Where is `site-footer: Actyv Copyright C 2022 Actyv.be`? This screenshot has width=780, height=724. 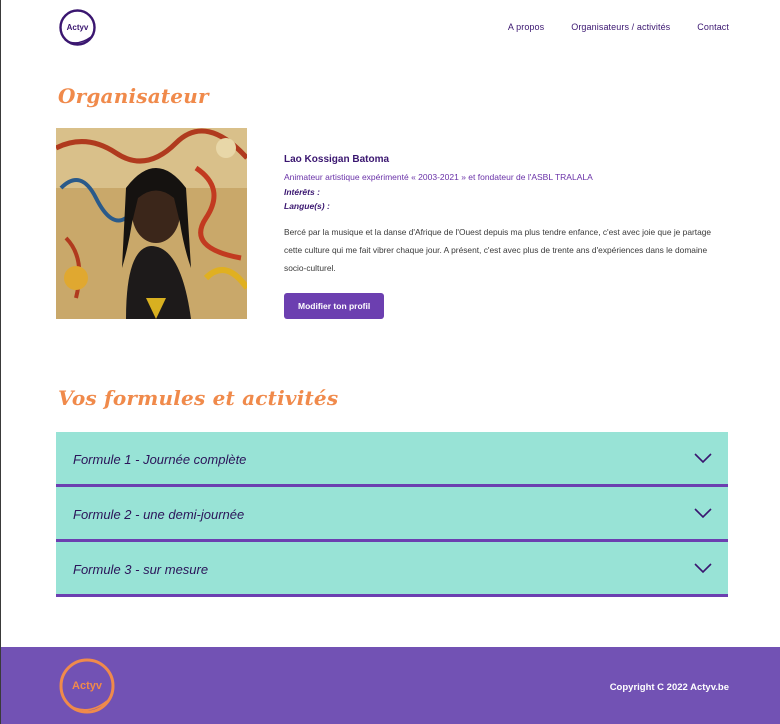 site-footer: Actyv Copyright C 2022 Actyv.be is located at coordinates (390, 685).